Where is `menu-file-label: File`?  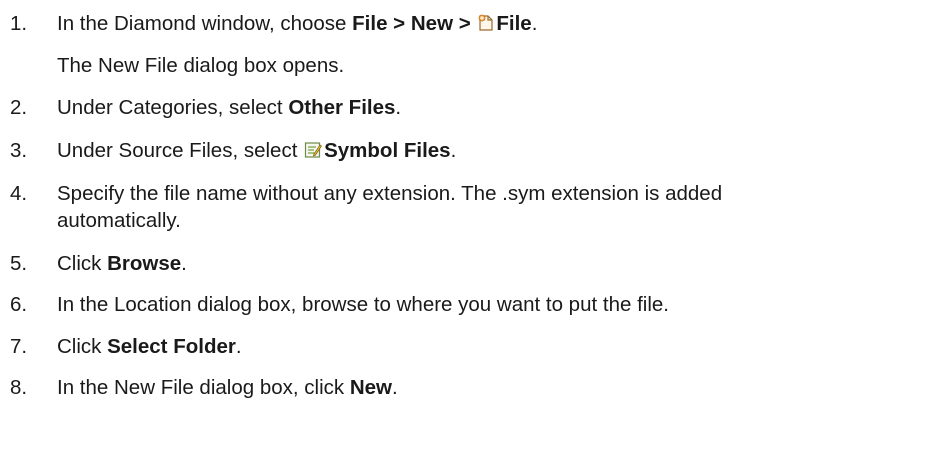
menu-file-label: File is located at coordinates (370, 23).